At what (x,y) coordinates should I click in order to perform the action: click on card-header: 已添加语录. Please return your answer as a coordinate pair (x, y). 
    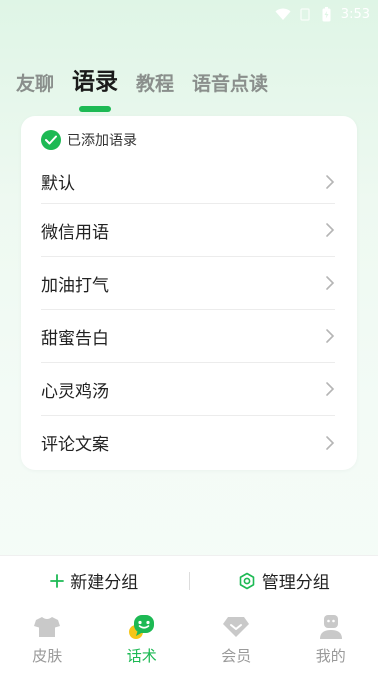
    Looking at the image, I should click on (89, 140).